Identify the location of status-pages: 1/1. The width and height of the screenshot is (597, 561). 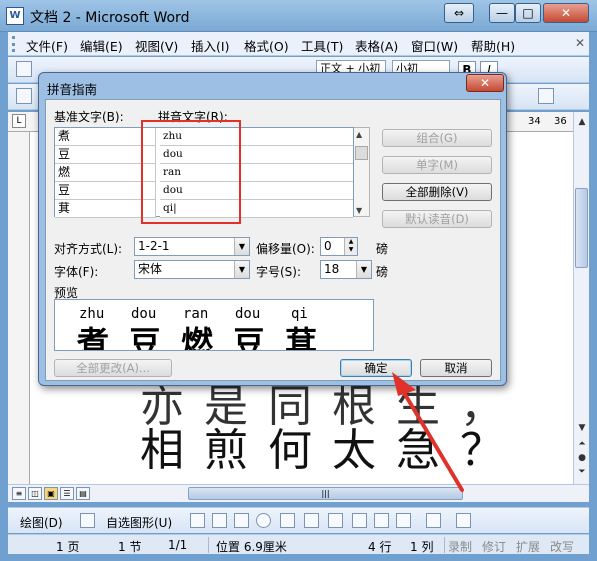
(178, 545).